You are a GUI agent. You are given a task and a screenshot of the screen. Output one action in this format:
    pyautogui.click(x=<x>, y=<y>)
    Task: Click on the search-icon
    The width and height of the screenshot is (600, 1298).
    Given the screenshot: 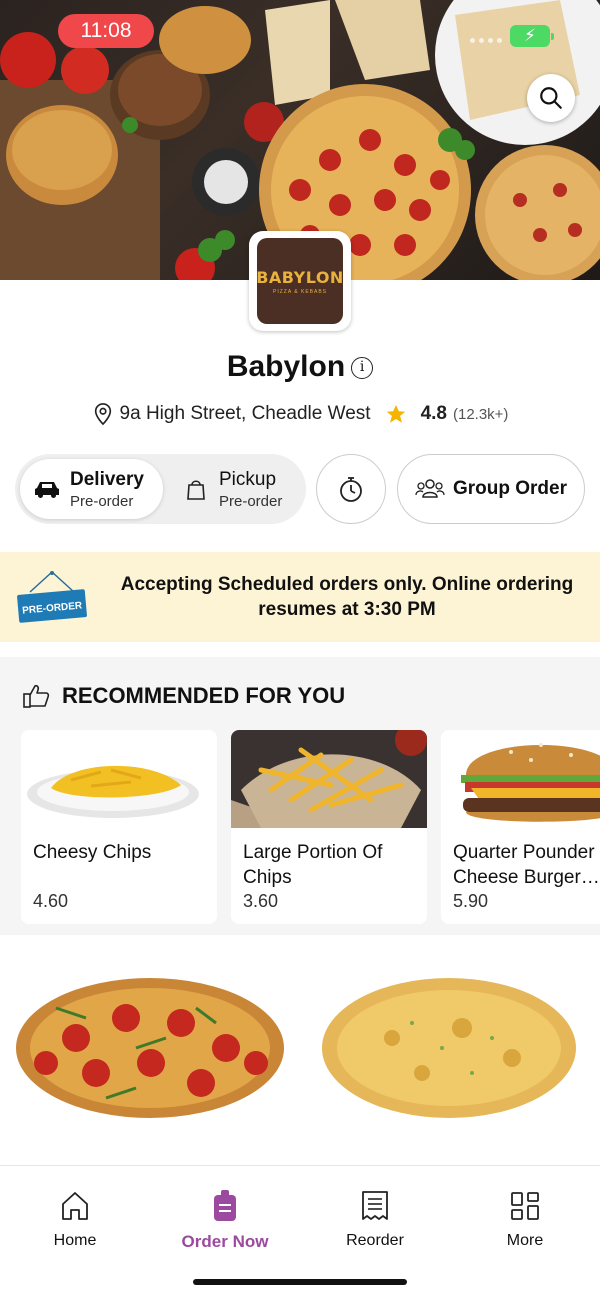 What is the action you would take?
    pyautogui.click(x=551, y=98)
    